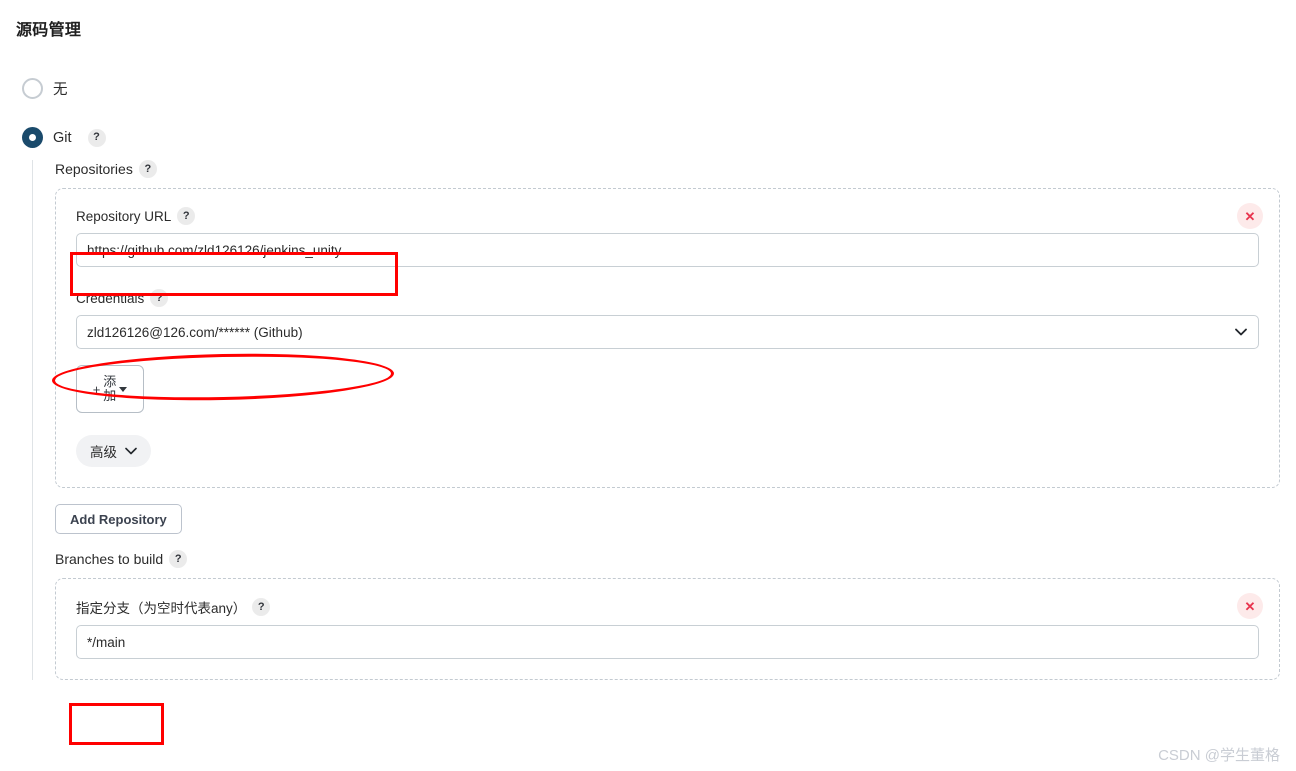 Image resolution: width=1296 pixels, height=771 pixels. Describe the element at coordinates (96, 137) in the screenshot. I see `help-icon-git: ?` at that location.